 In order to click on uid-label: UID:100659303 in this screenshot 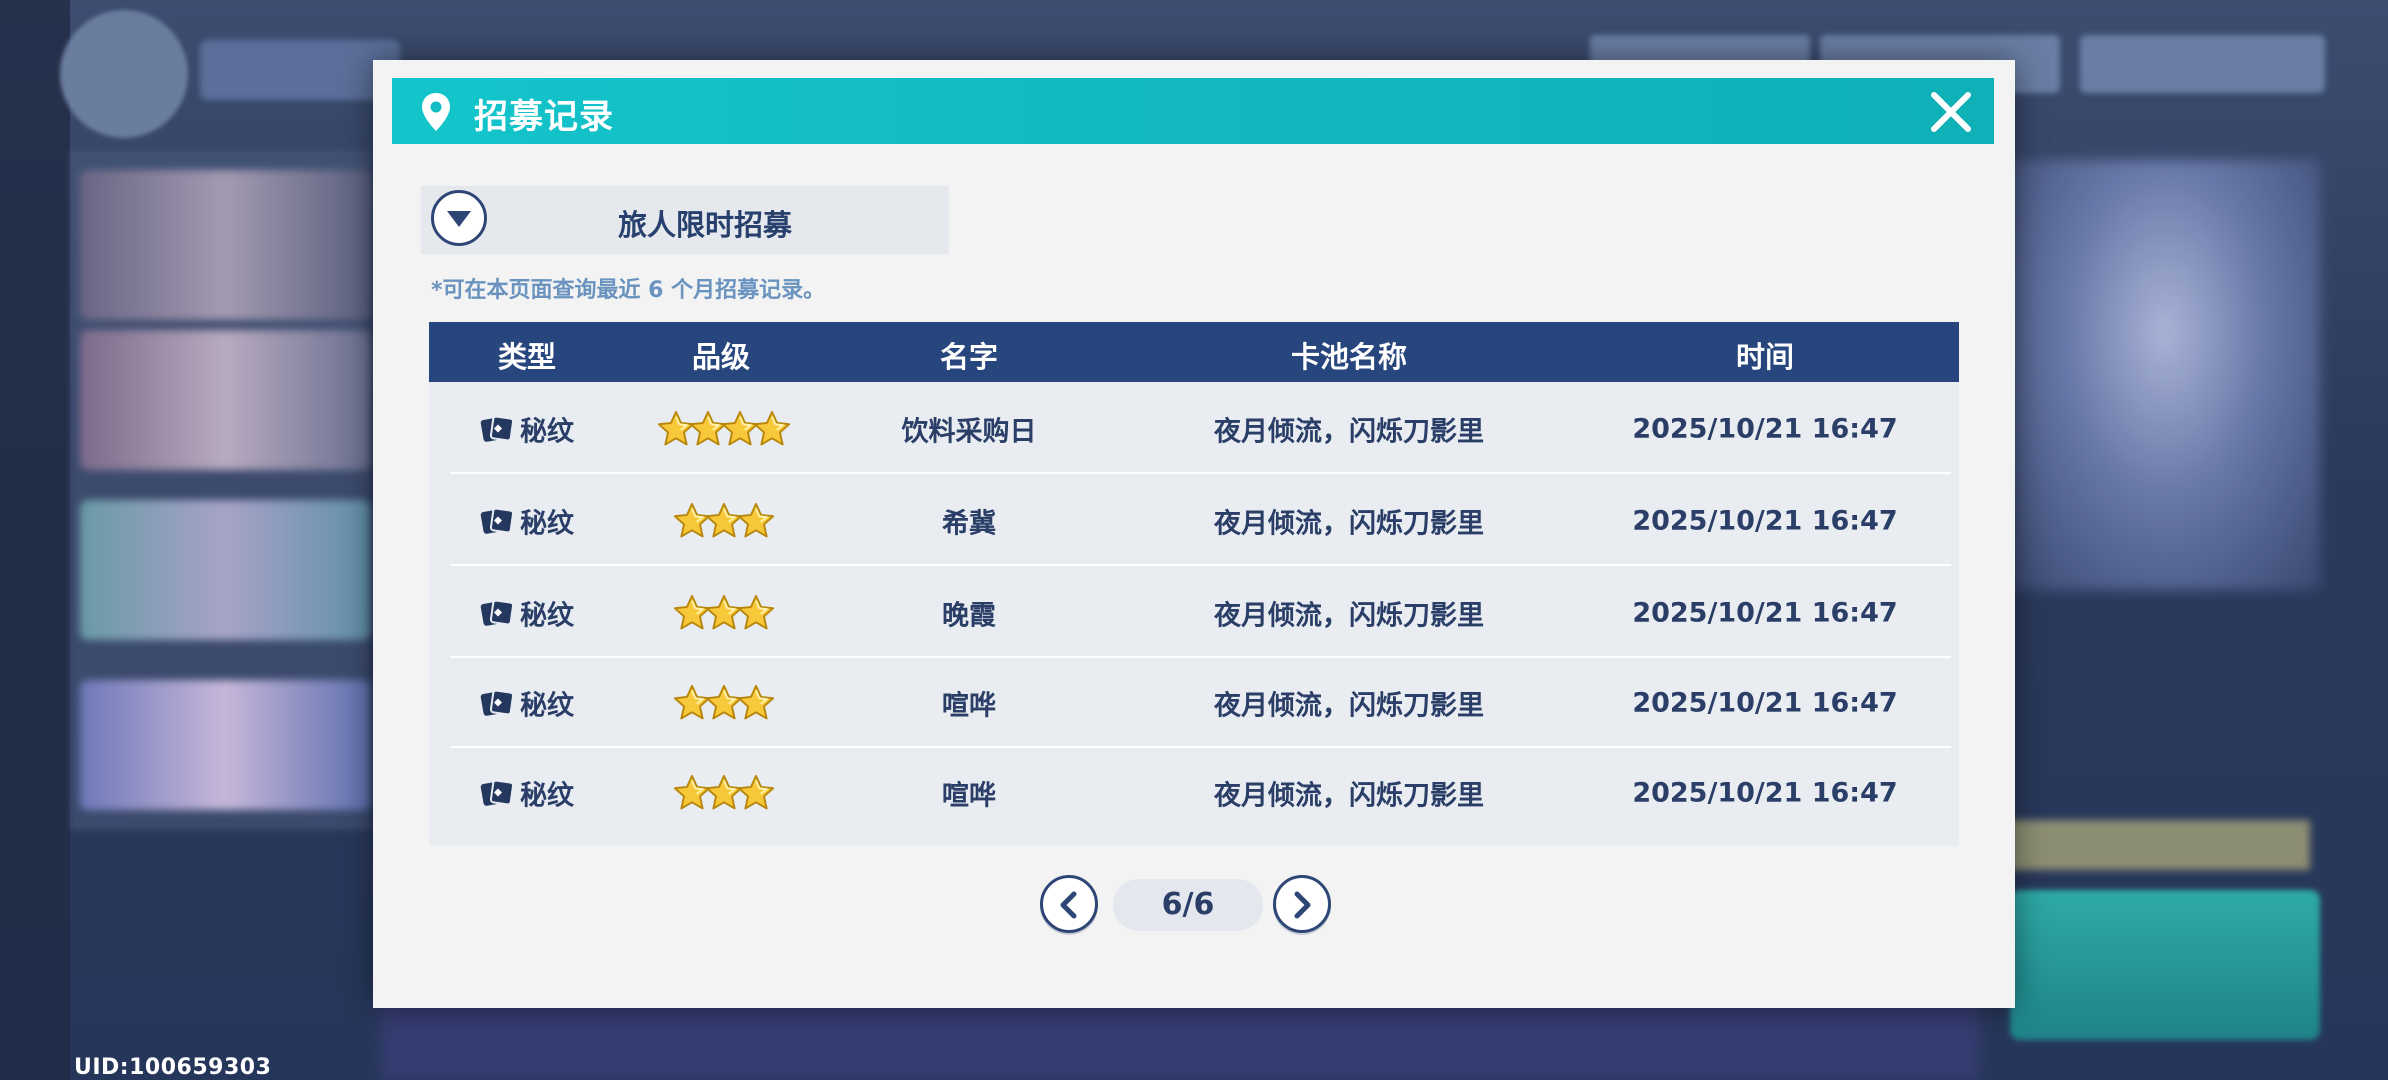, I will do `click(173, 1067)`.